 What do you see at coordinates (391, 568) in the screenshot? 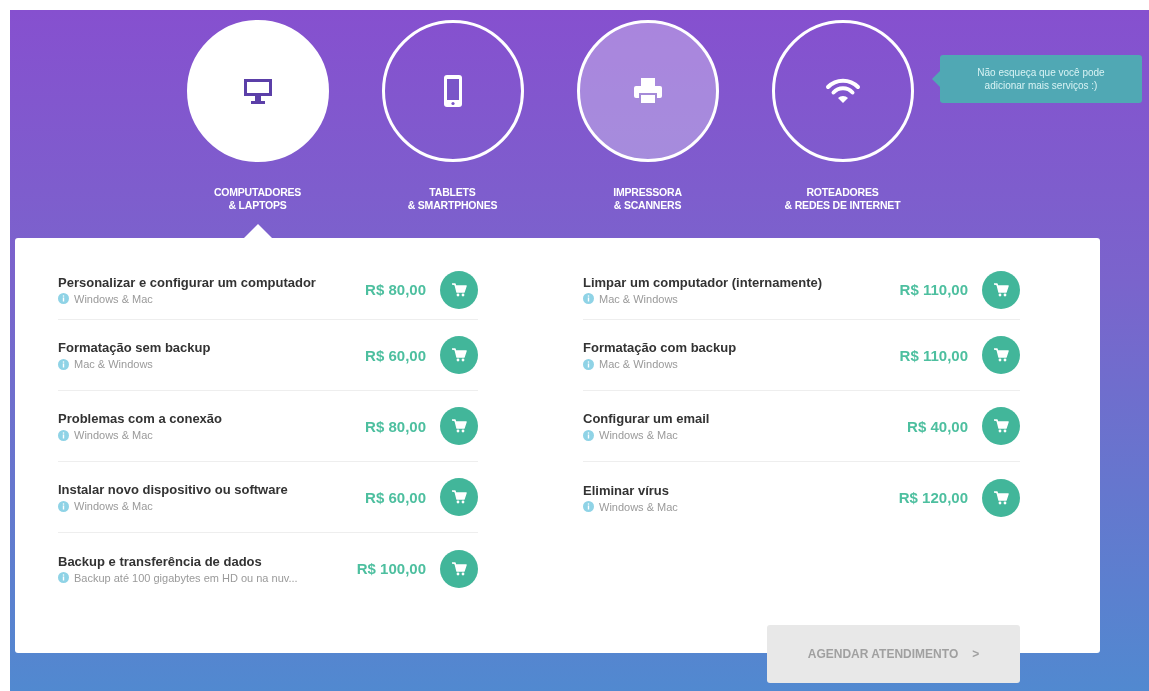
I see `service-price: R$ 100,00` at bounding box center [391, 568].